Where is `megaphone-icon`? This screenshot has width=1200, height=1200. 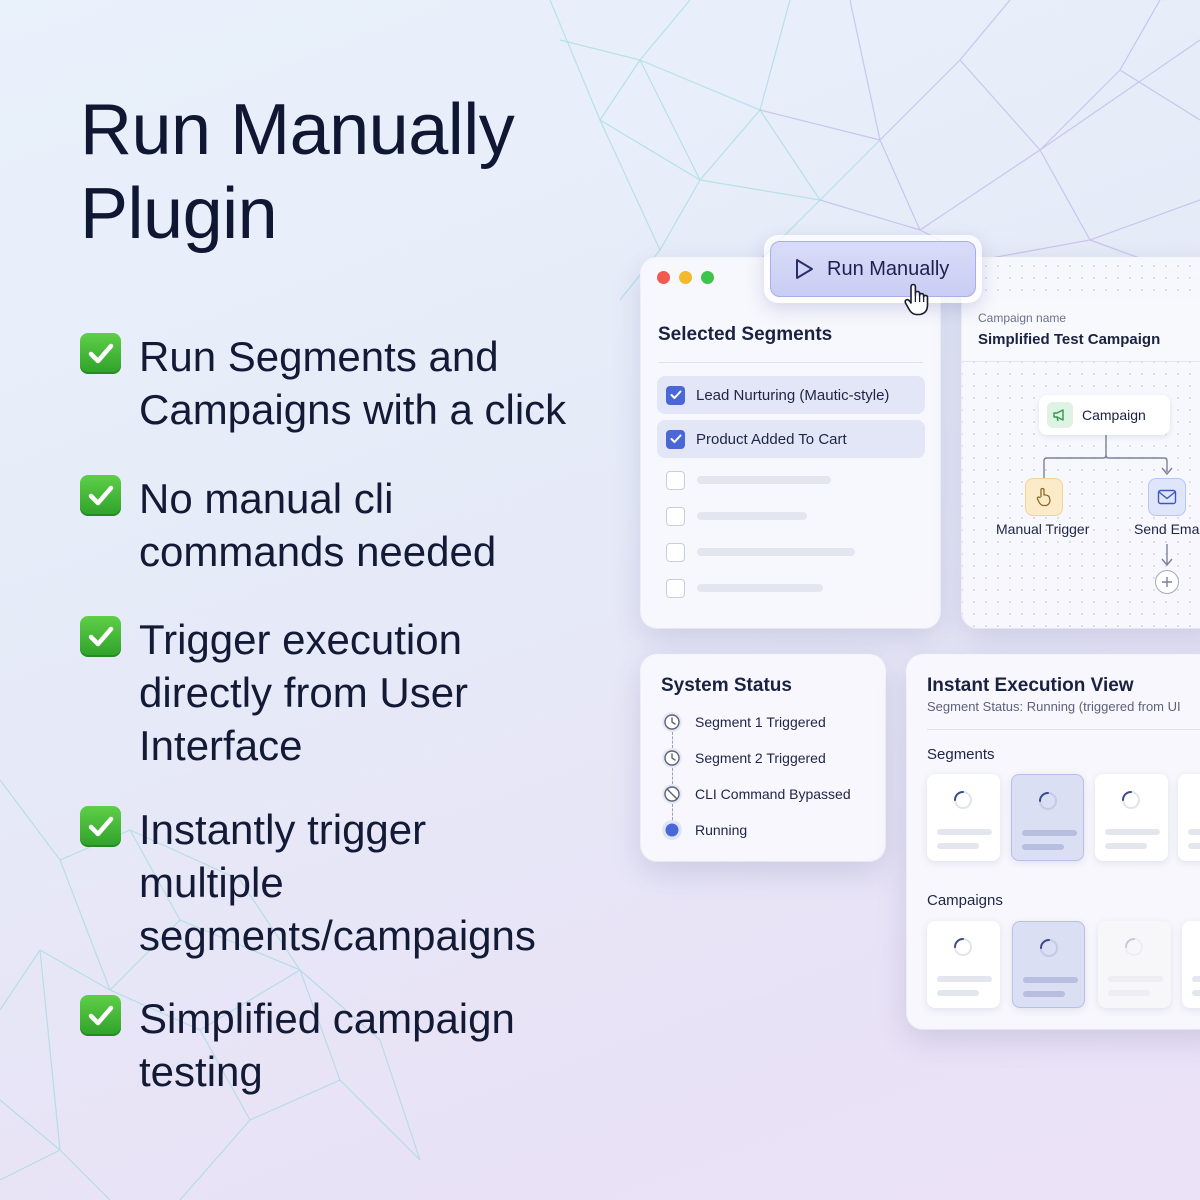
megaphone-icon is located at coordinates (1060, 415).